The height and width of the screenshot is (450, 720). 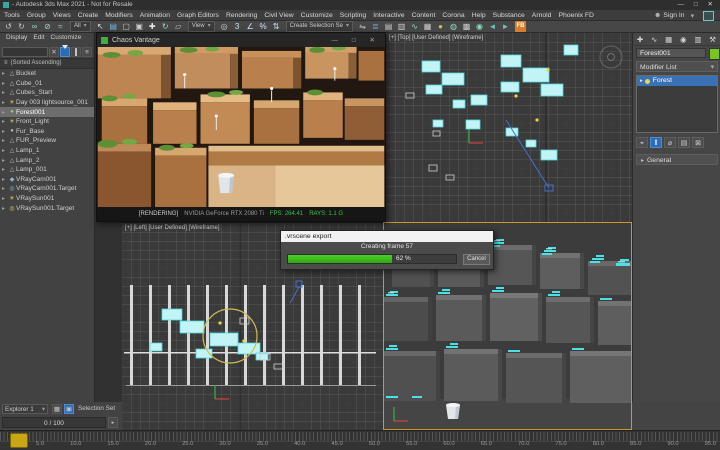 What do you see at coordinates (263, 26) in the screenshot?
I see `toolbar-icon: %` at bounding box center [263, 26].